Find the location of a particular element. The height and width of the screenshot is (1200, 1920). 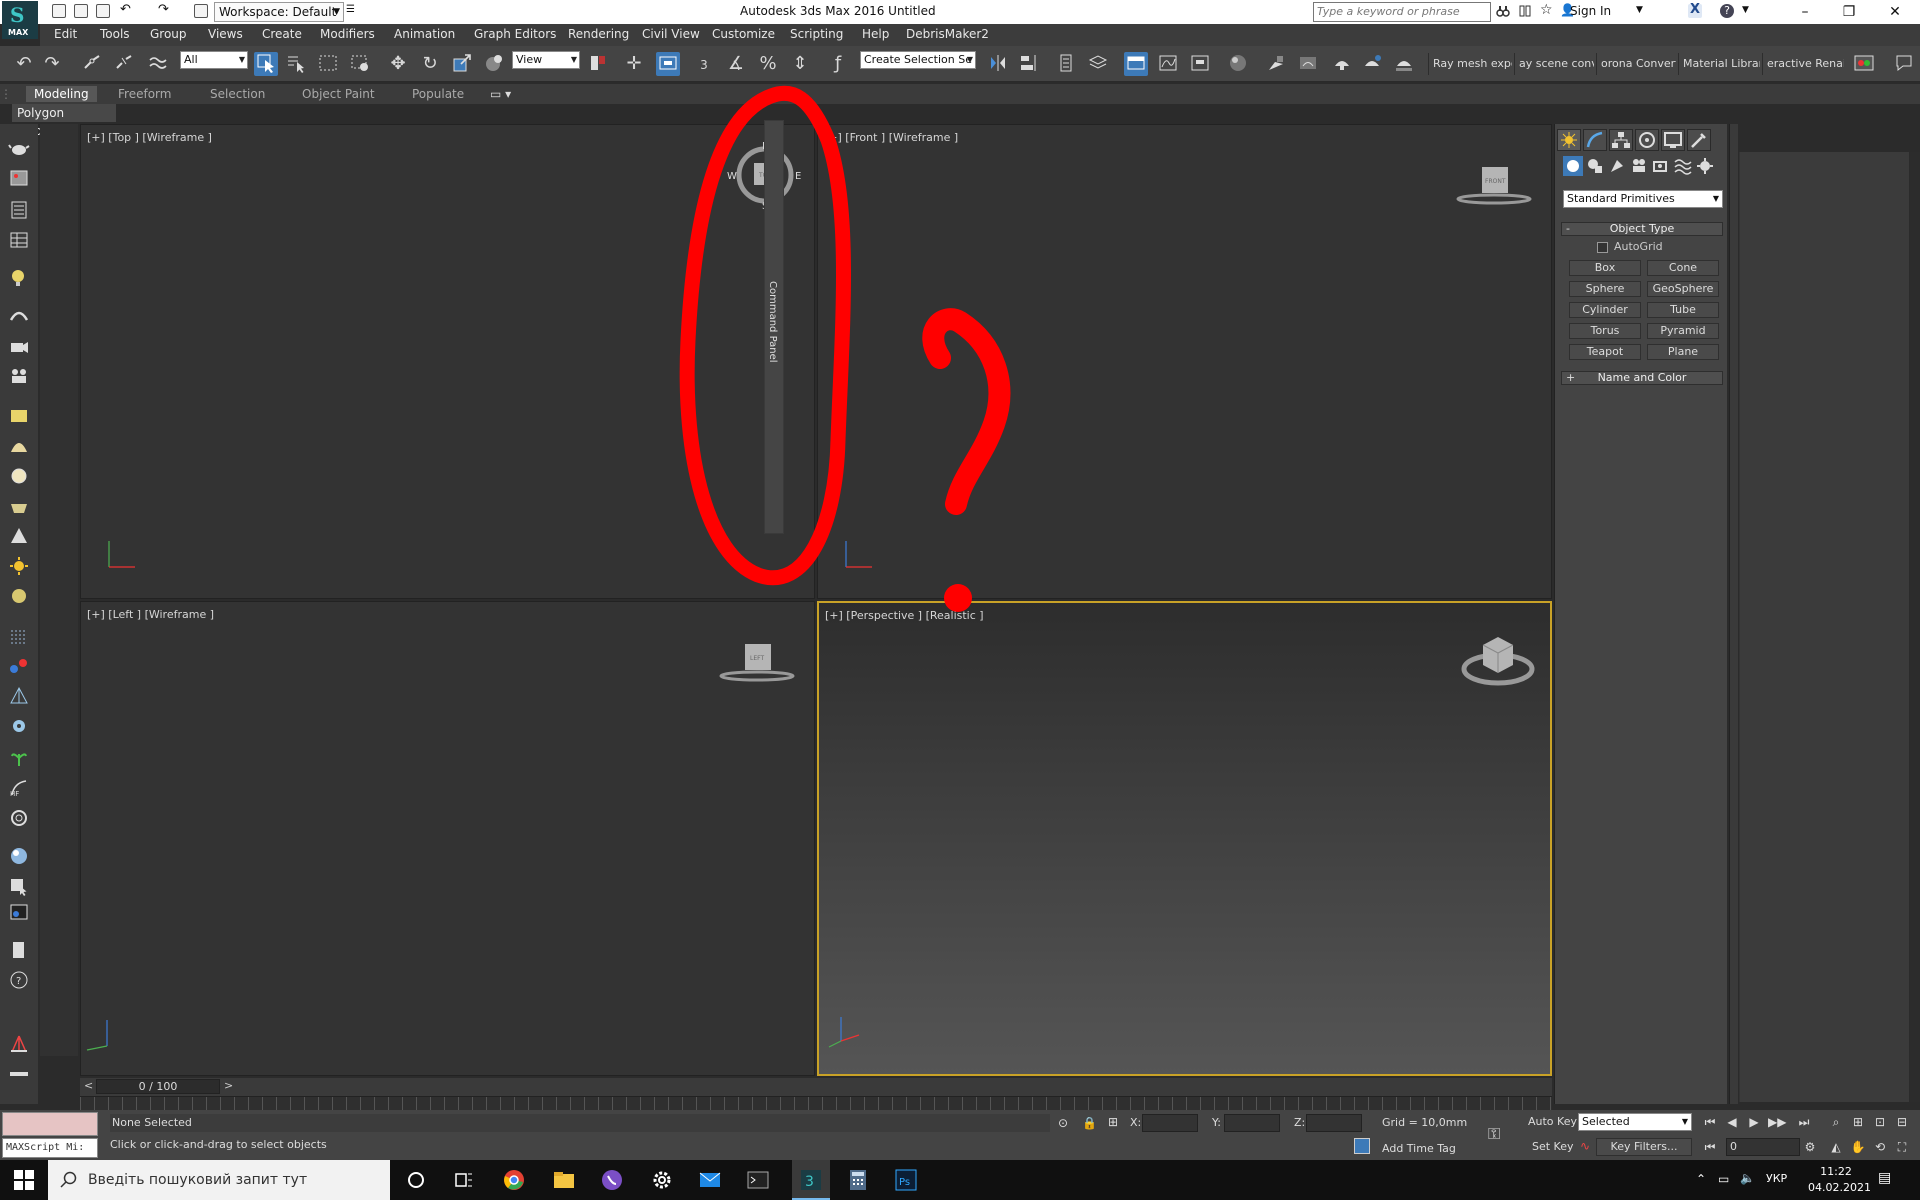

motion-tab-icon is located at coordinates (1647, 140).